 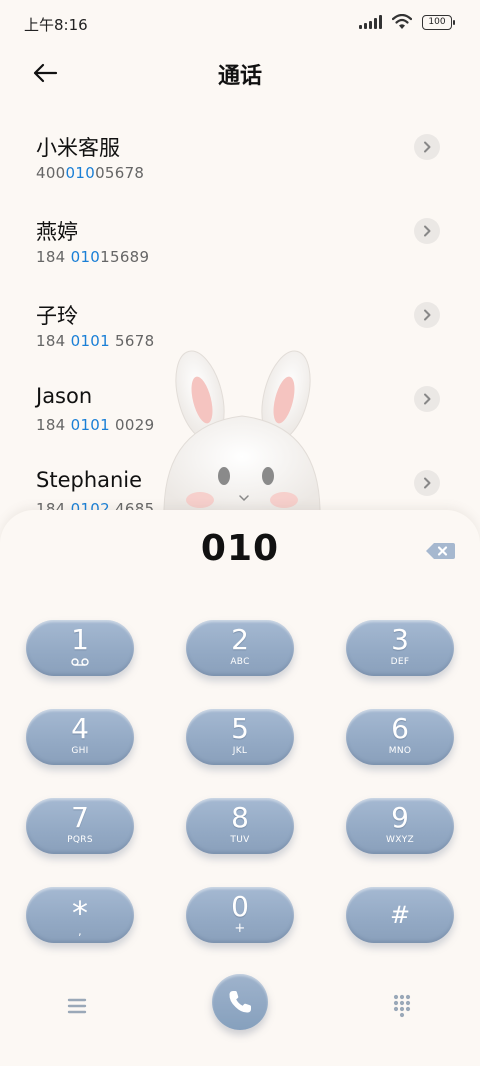 I want to click on menu-icon, so click(x=77, y=1006).